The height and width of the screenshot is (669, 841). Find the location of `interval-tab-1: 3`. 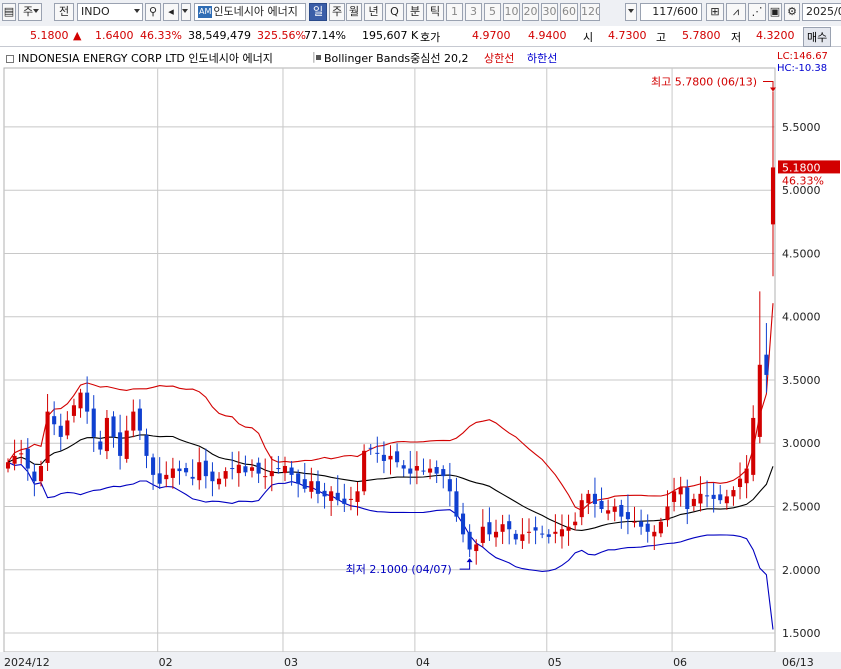

interval-tab-1: 3 is located at coordinates (473, 12).